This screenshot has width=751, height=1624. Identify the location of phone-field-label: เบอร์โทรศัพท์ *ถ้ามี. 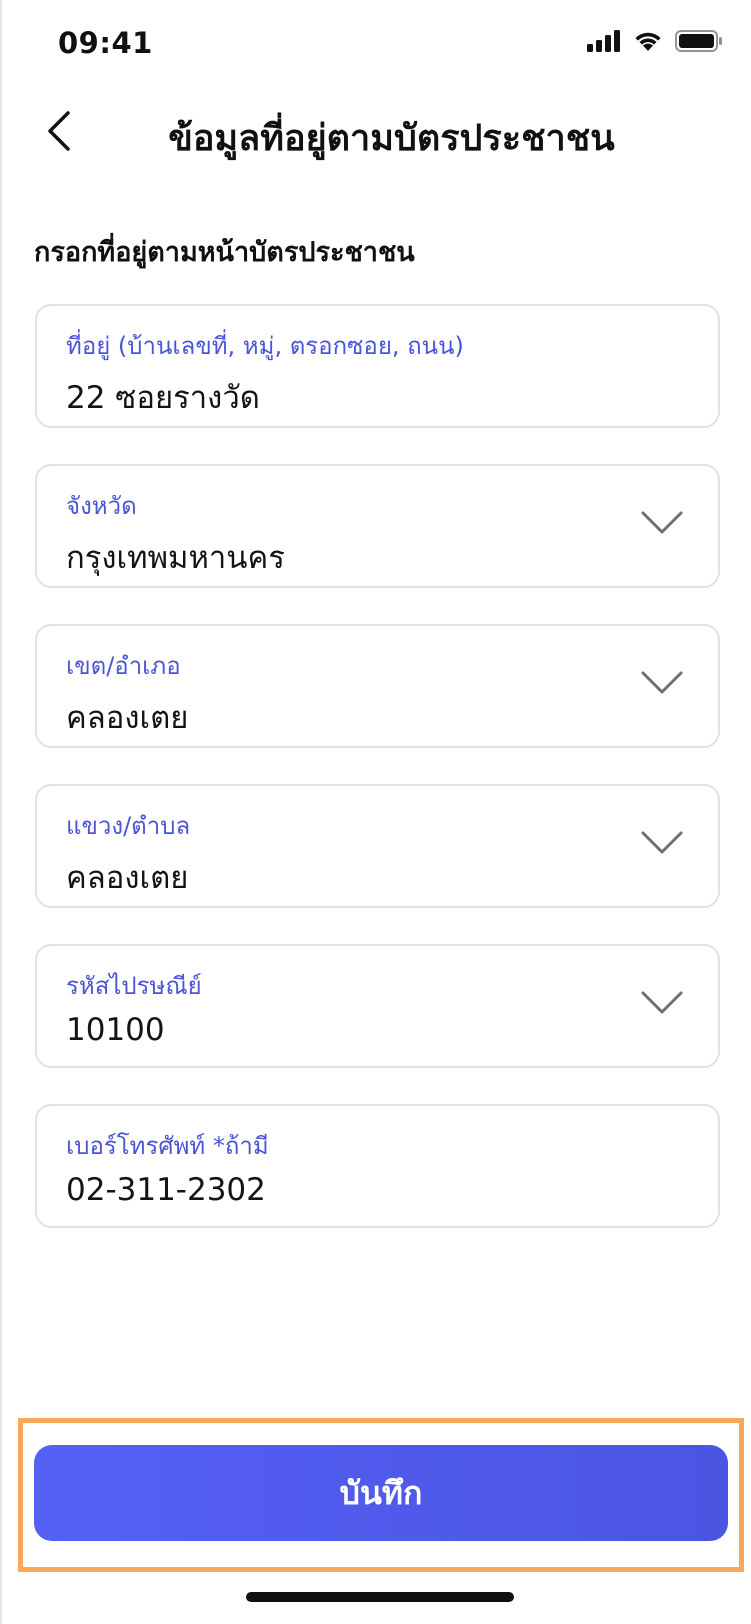
(167, 1146).